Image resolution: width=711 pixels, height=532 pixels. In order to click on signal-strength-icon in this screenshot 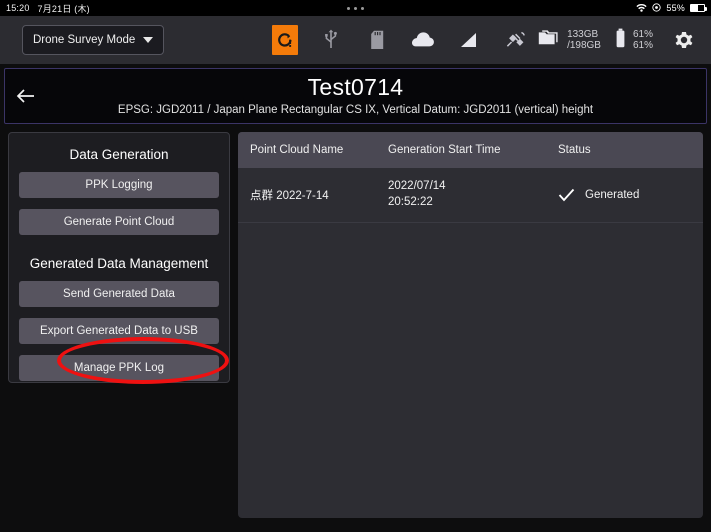, I will do `click(469, 40)`.